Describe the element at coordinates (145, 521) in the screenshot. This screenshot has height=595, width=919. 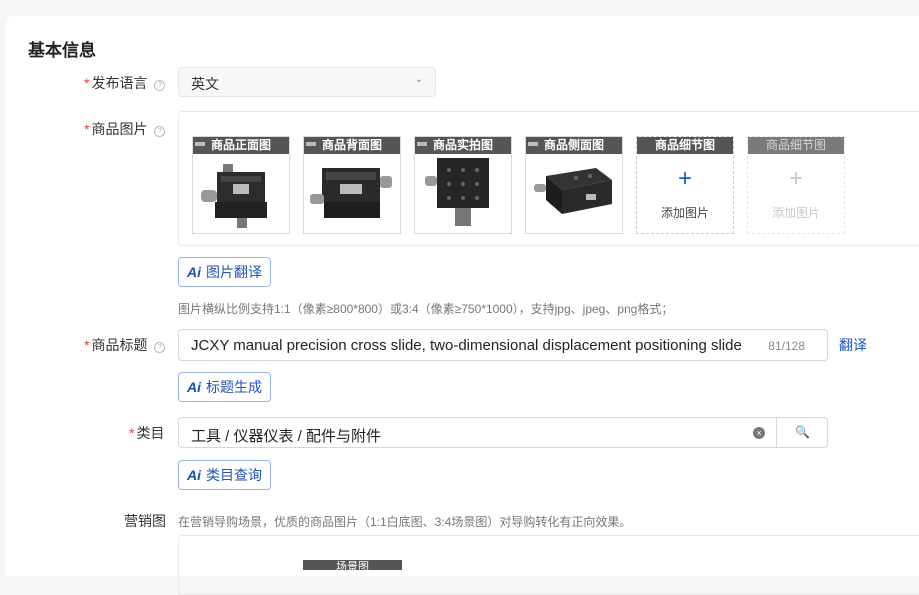
I see `marketing-label: 营销图` at that location.